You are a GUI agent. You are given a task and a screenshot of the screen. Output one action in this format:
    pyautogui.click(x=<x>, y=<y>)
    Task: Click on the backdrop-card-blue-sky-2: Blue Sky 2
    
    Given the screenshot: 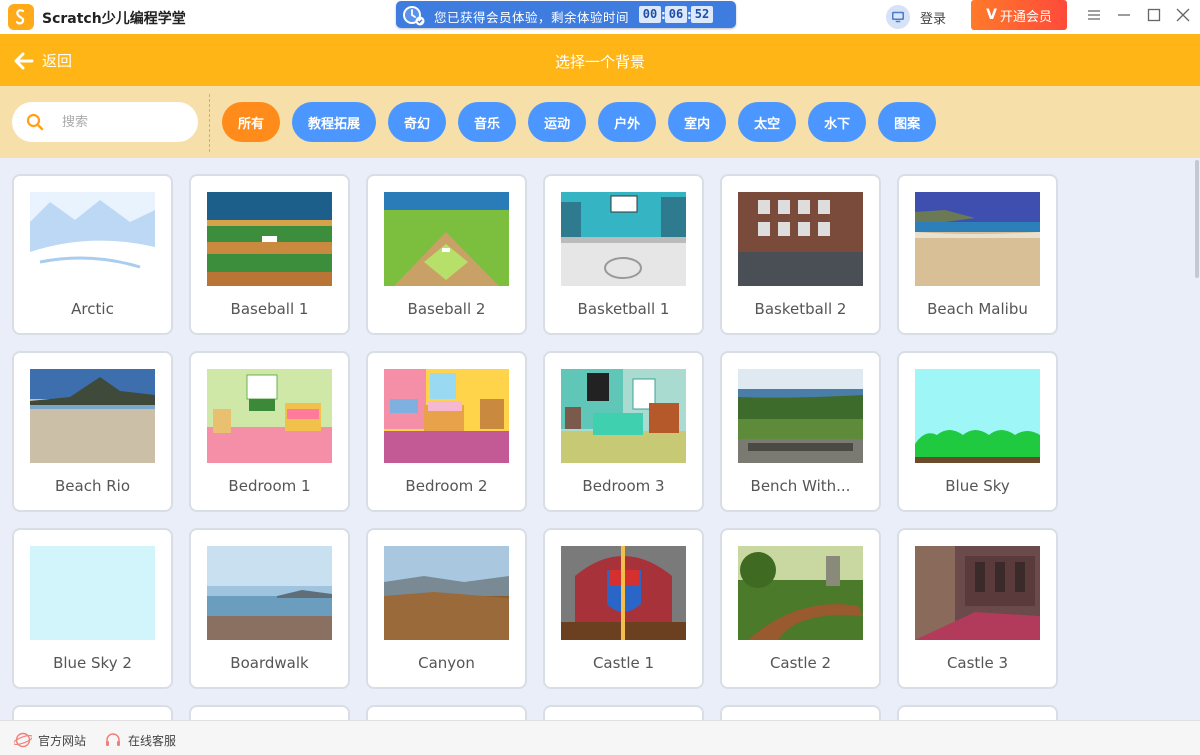 What is the action you would take?
    pyautogui.click(x=92, y=608)
    